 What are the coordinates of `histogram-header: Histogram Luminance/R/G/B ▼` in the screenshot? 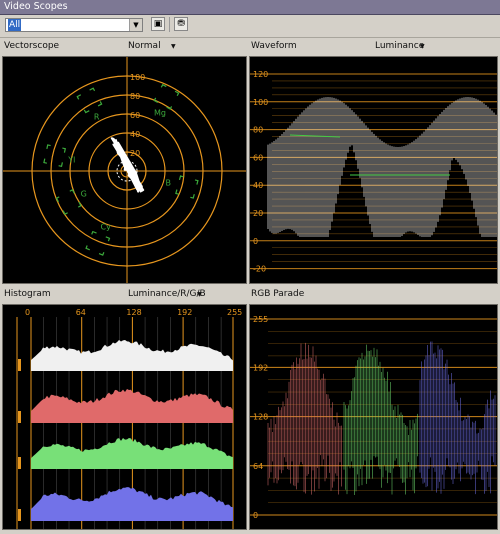 It's located at (124, 294).